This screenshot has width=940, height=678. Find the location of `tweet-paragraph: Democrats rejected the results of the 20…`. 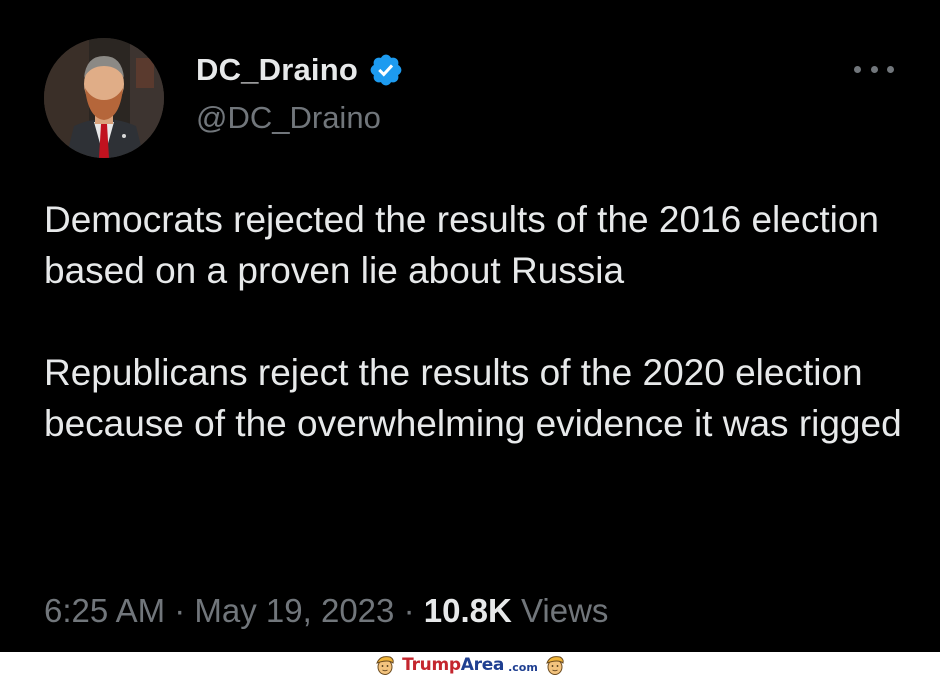

tweet-paragraph: Democrats rejected the results of the 20… is located at coordinates (462, 245).